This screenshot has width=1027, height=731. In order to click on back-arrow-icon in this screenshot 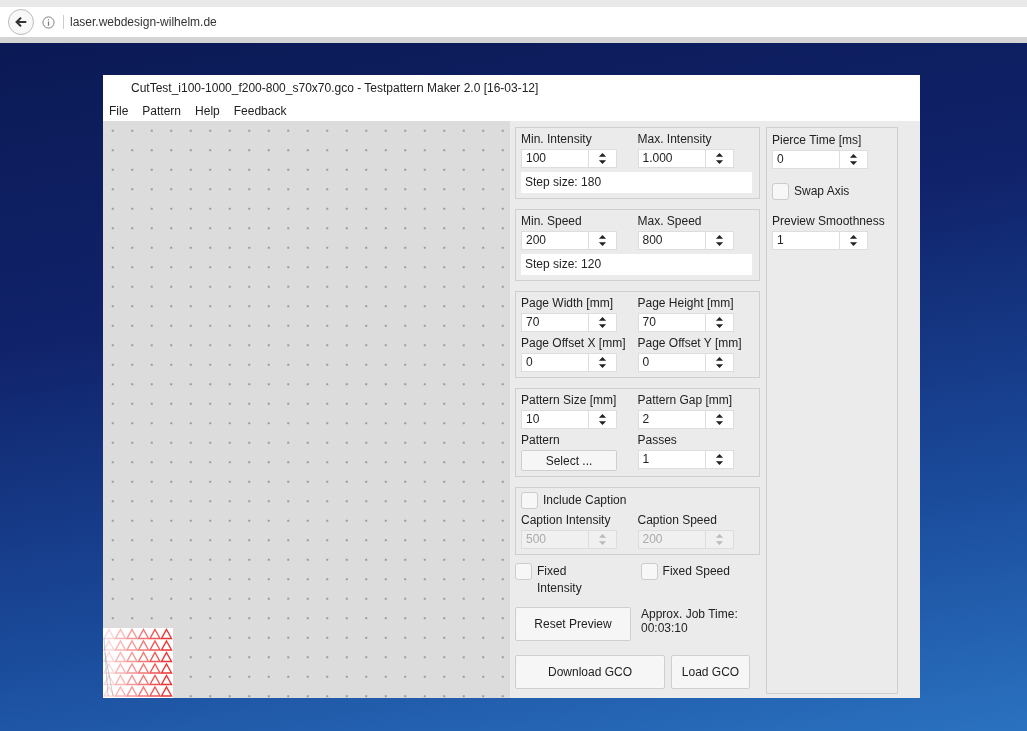, I will do `click(21, 22)`.